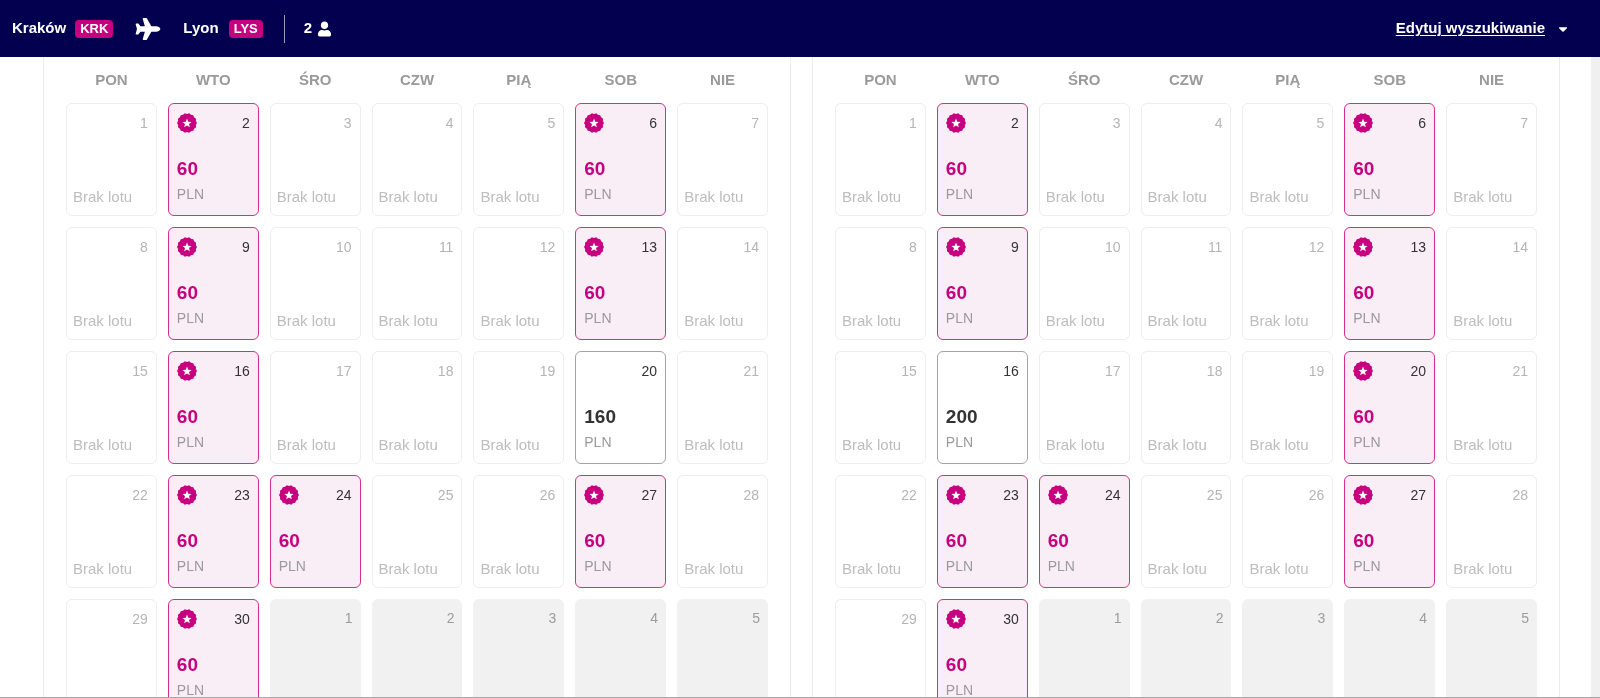 Image resolution: width=1600 pixels, height=698 pixels. What do you see at coordinates (880, 80) in the screenshot?
I see `weekday-label: PON` at bounding box center [880, 80].